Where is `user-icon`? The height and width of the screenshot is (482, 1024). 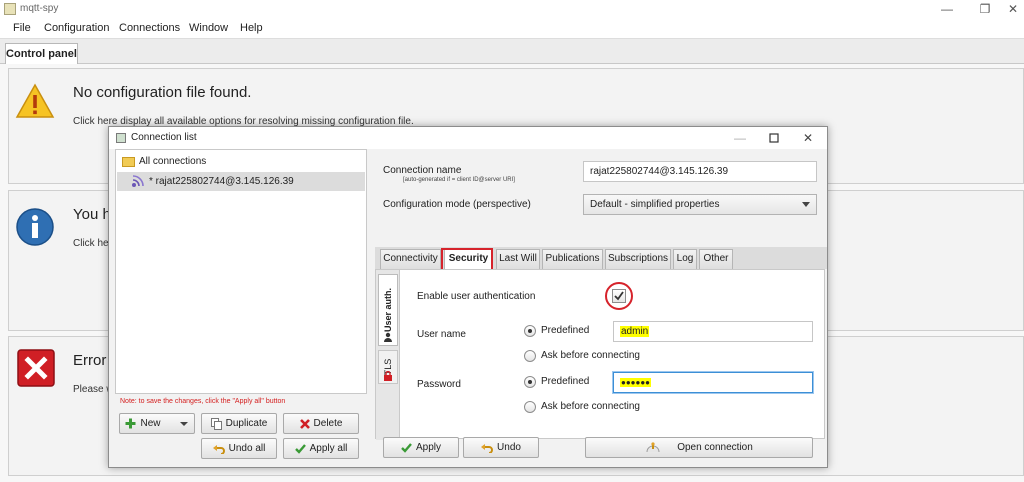
user-icon is located at coordinates (388, 337).